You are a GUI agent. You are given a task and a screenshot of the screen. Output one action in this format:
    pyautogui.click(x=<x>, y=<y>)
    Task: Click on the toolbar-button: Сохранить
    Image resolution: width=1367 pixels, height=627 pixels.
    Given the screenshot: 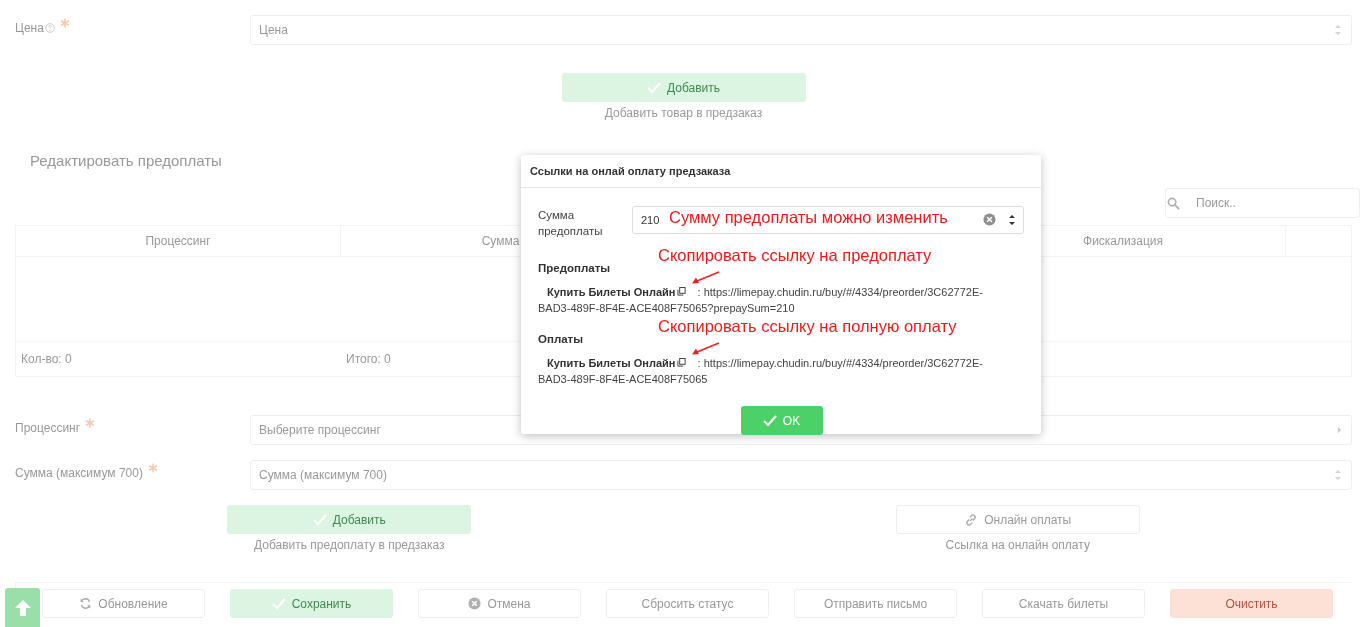 What is the action you would take?
    pyautogui.click(x=311, y=603)
    